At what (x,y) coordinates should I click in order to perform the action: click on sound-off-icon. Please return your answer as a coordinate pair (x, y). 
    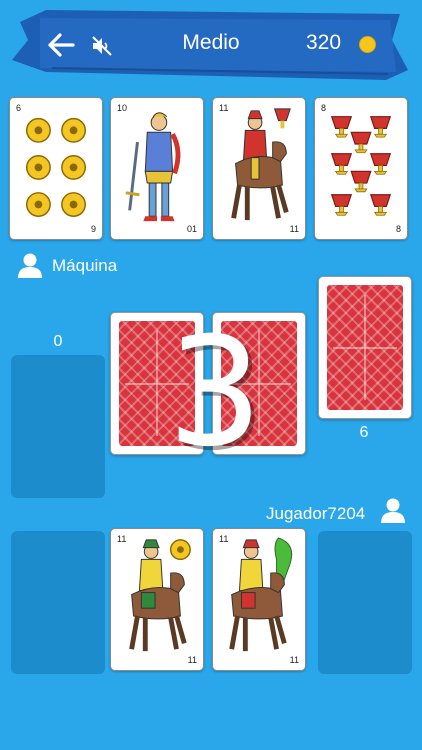
    Looking at the image, I should click on (102, 46).